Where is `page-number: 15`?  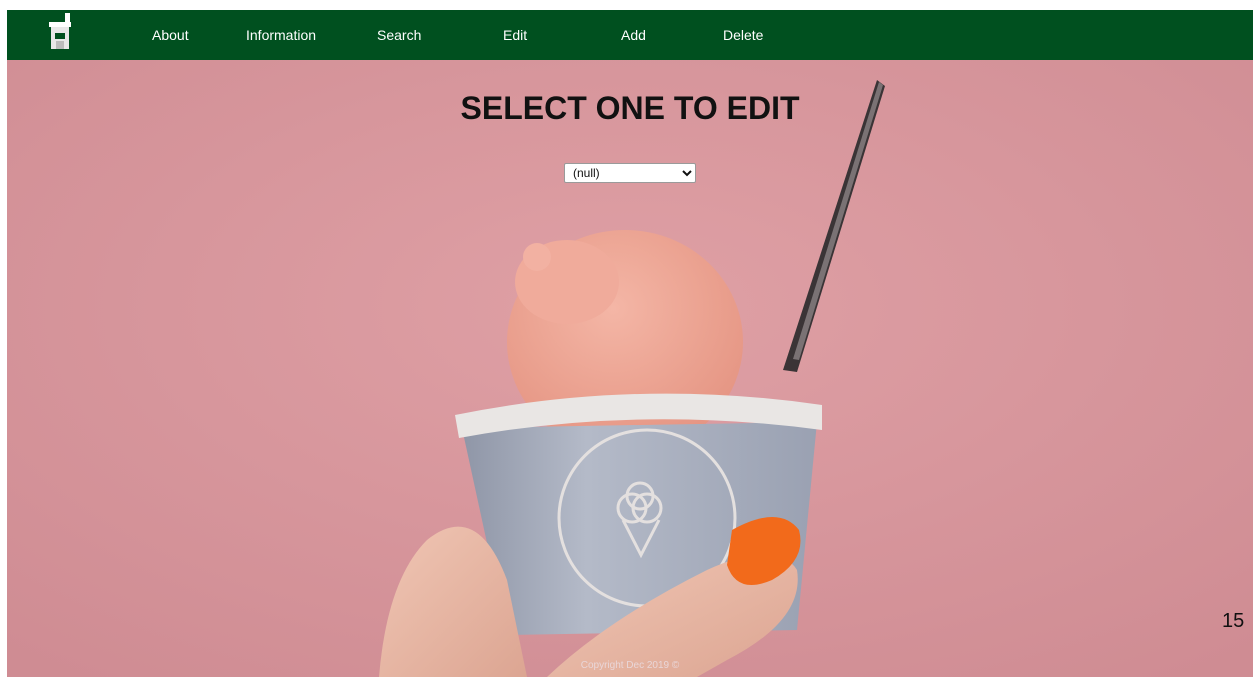 page-number: 15 is located at coordinates (1233, 621).